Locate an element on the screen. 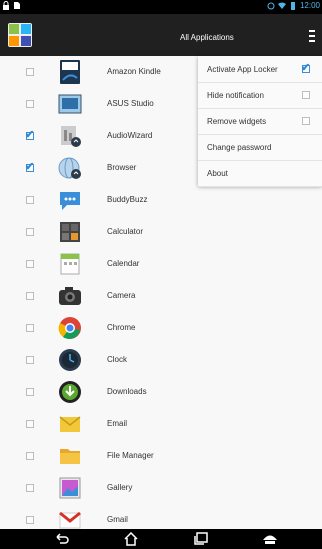 The image size is (322, 549). back-icon is located at coordinates (62, 539).